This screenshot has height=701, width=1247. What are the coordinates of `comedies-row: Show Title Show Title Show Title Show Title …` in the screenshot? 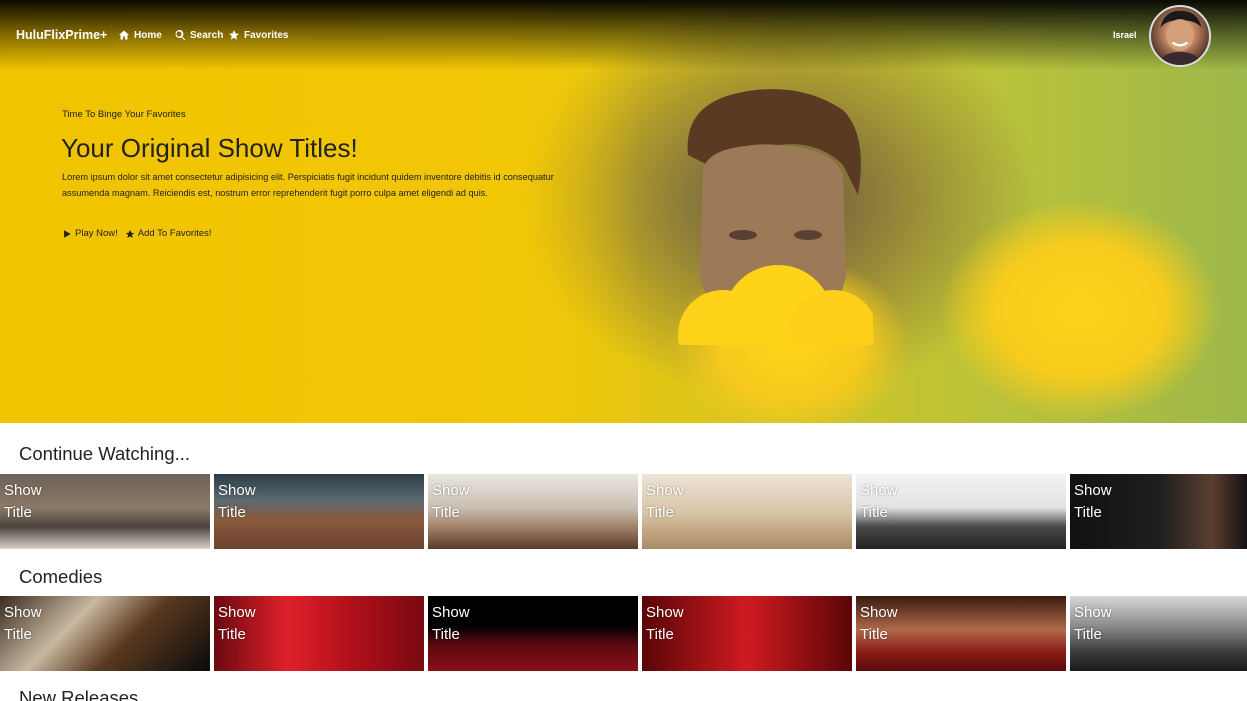 It's located at (623, 633).